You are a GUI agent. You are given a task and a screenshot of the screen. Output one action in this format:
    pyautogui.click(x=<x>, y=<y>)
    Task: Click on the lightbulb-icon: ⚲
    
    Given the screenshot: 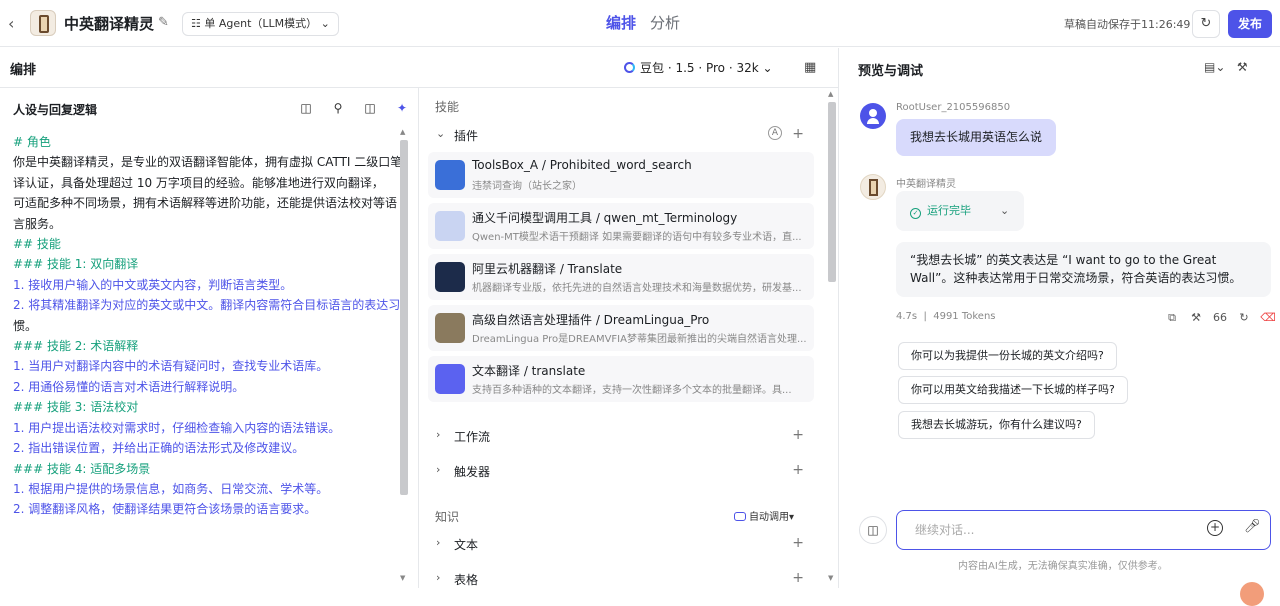 What is the action you would take?
    pyautogui.click(x=338, y=108)
    